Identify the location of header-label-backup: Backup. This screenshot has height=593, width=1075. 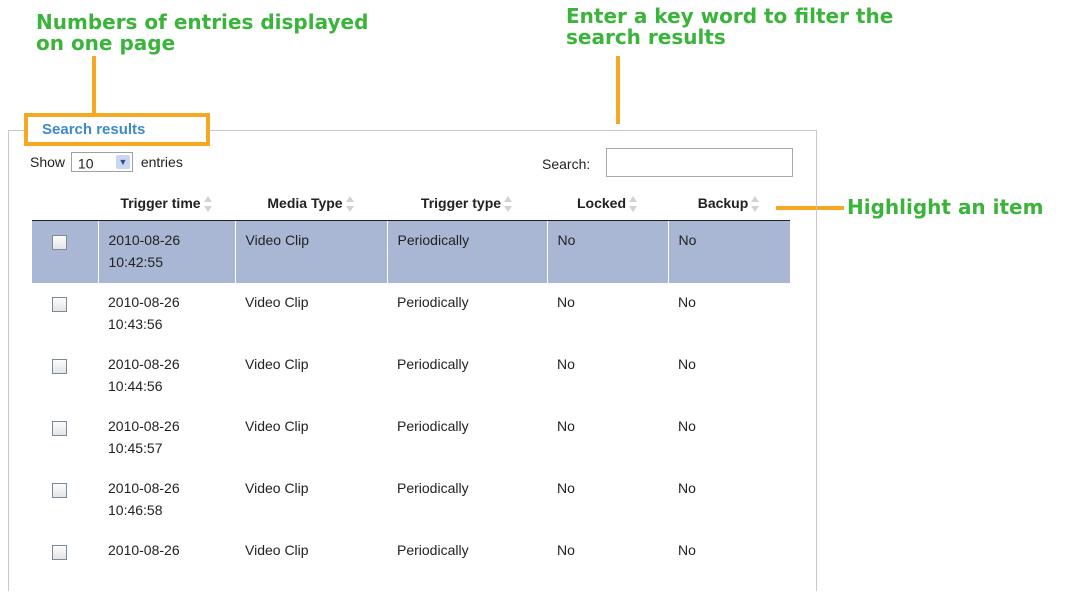
(723, 202).